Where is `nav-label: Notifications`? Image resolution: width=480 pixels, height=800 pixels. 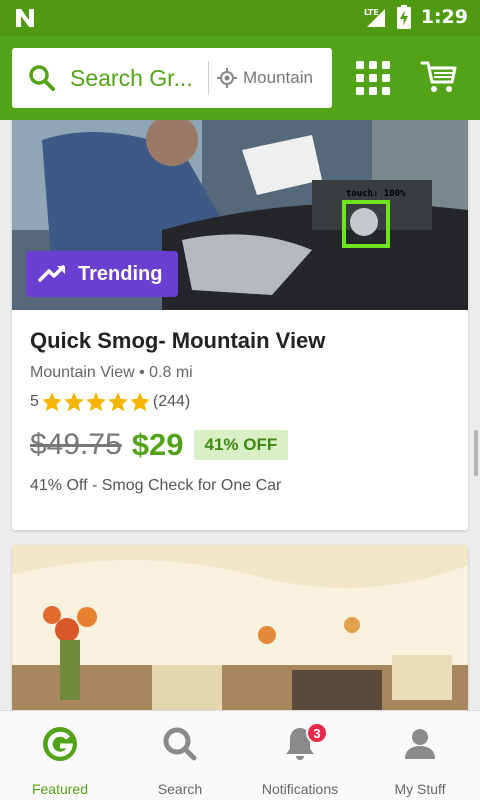
nav-label: Notifications is located at coordinates (300, 789).